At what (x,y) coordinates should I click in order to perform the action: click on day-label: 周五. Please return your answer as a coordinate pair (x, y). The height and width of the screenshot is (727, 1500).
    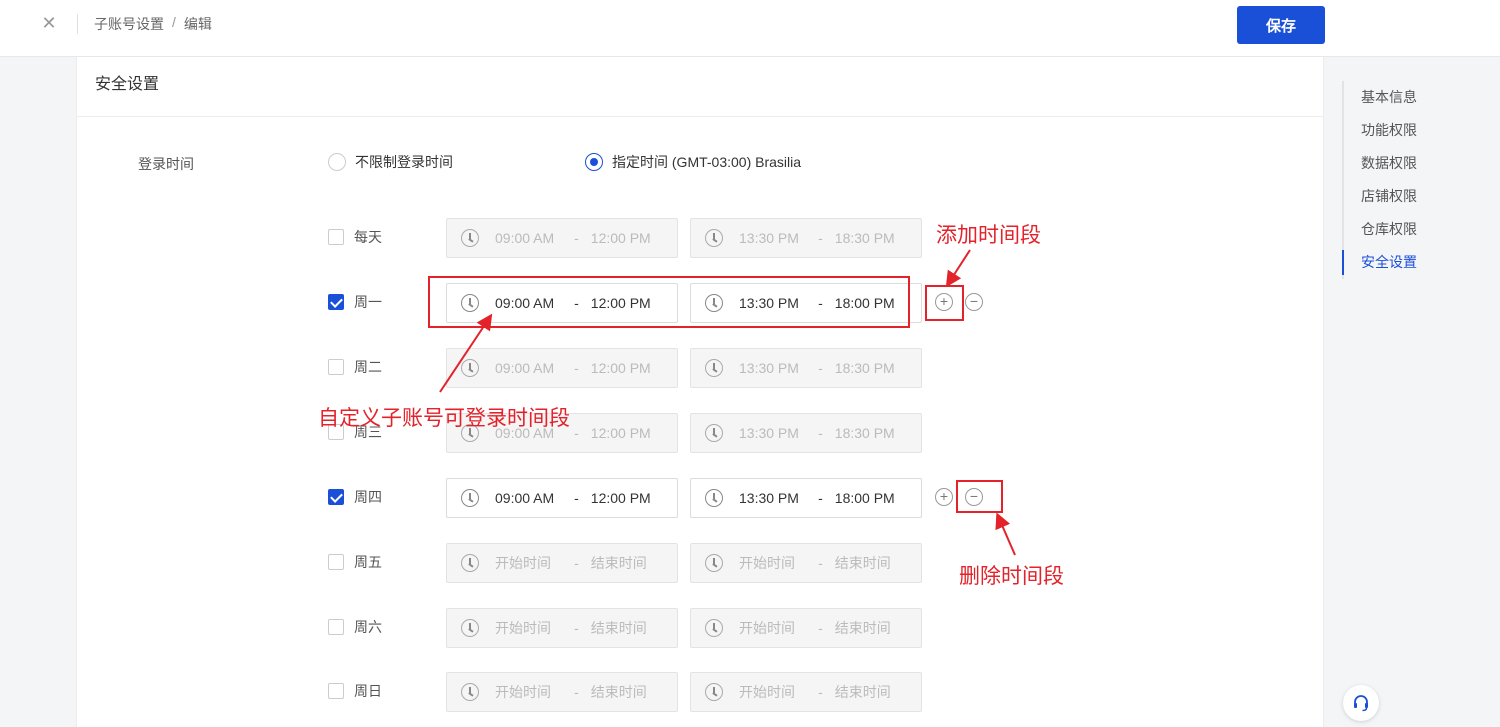
    Looking at the image, I should click on (368, 562).